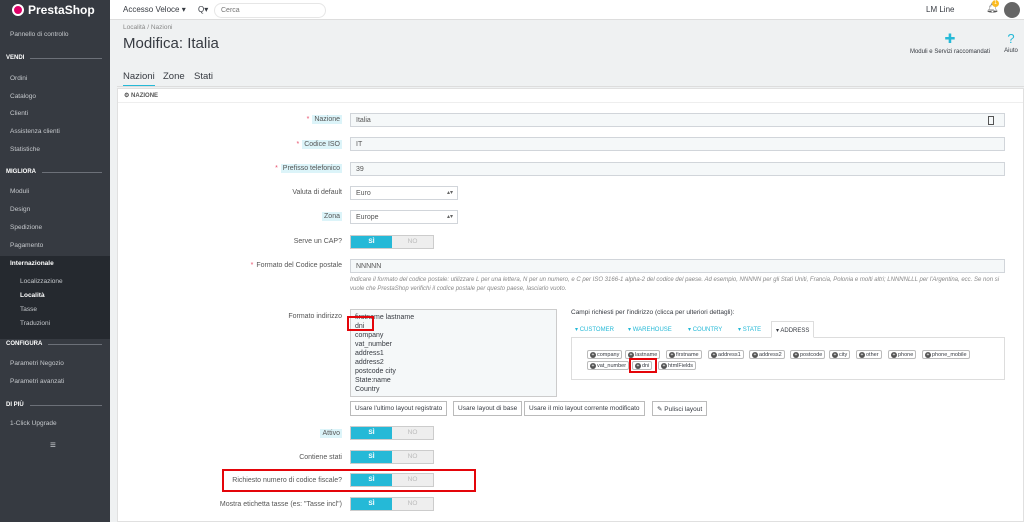 This screenshot has width=1024, height=522. I want to click on format-line: Country, so click(367, 389).